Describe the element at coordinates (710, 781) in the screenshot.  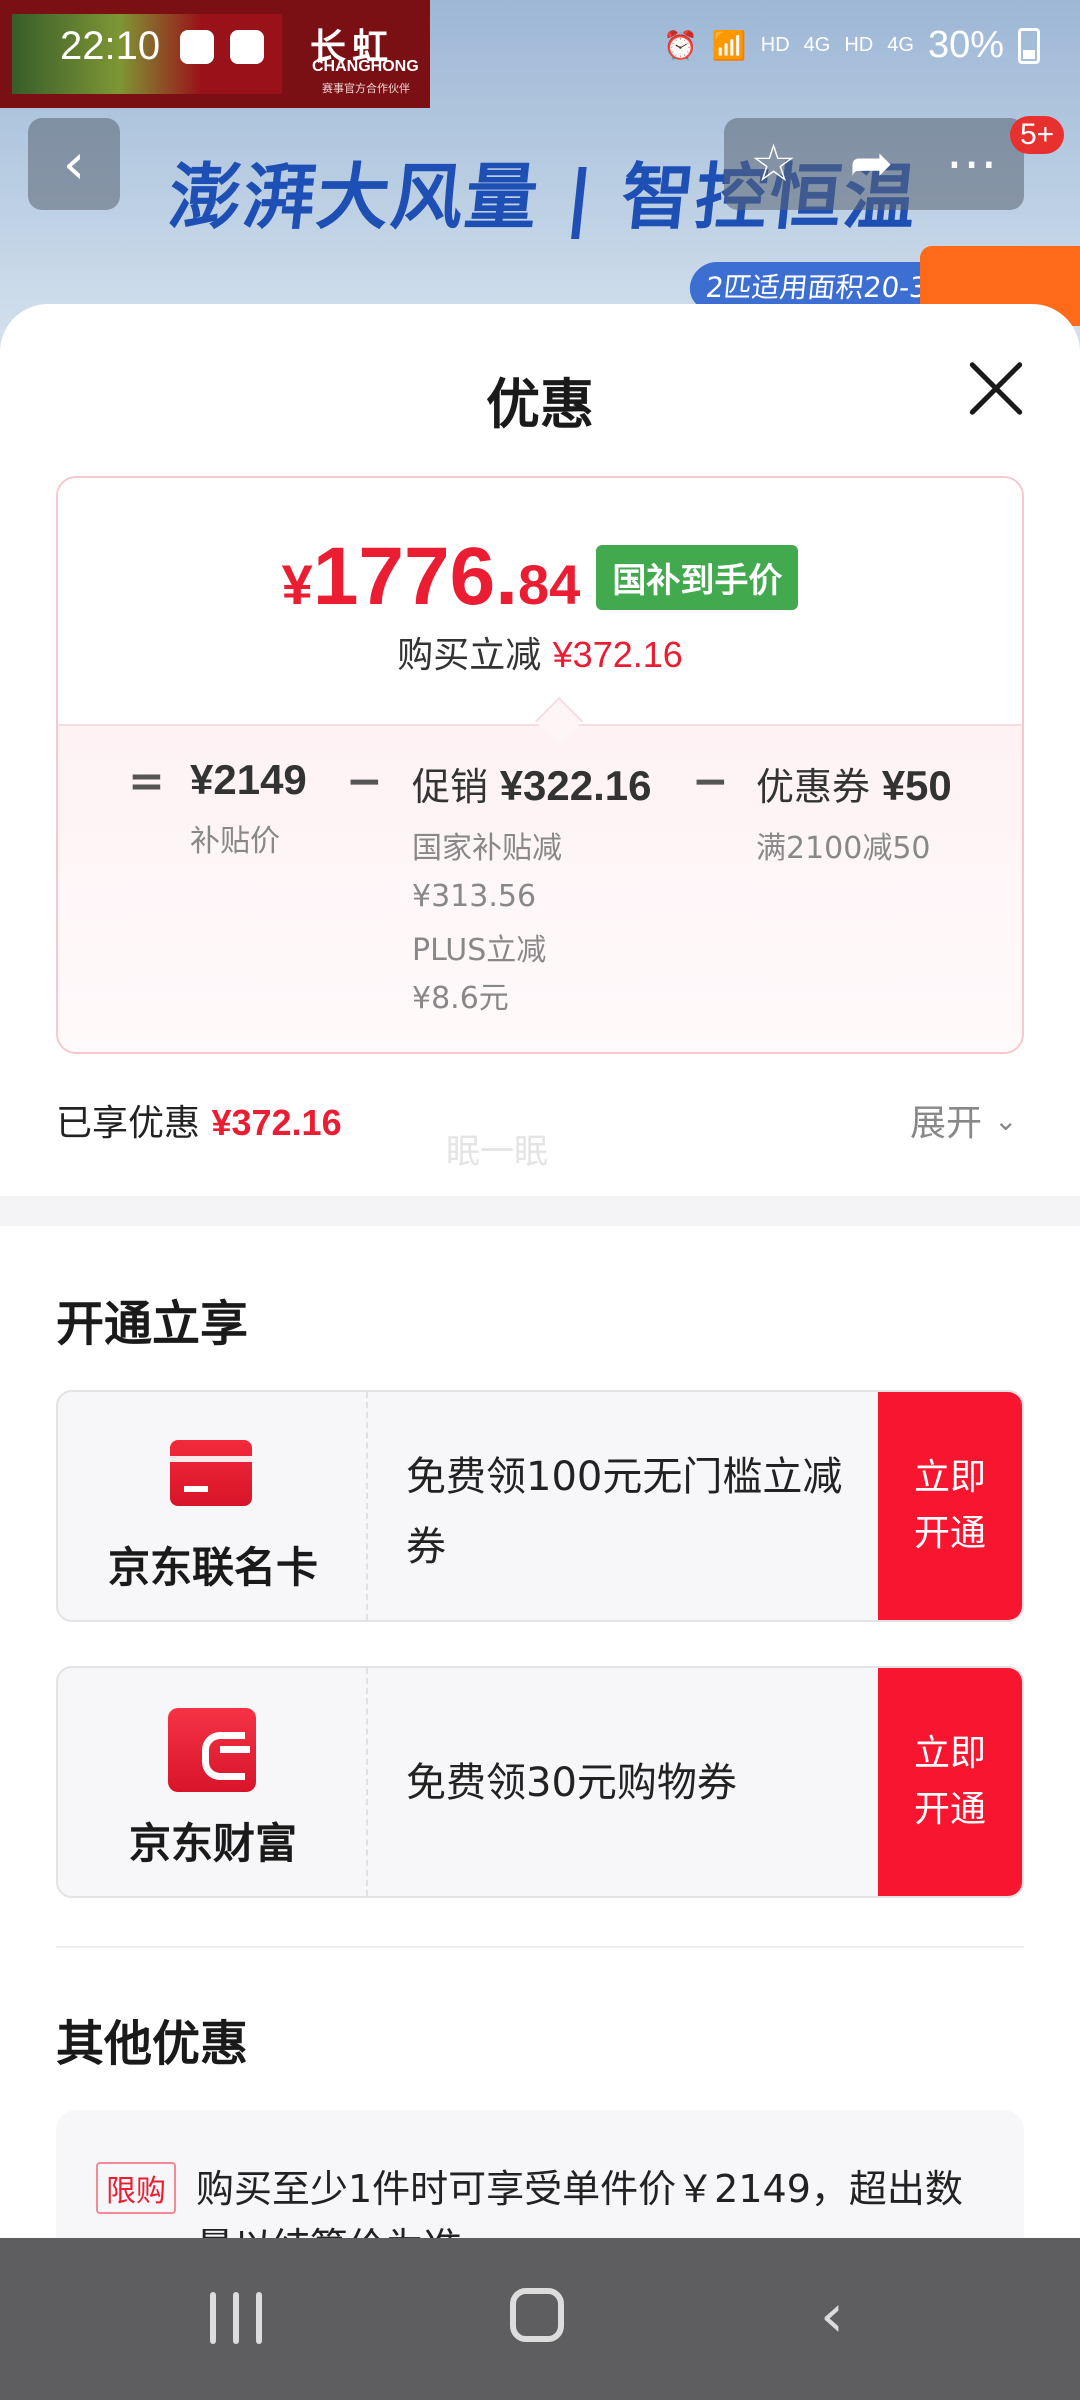
I see `minus-sign-2: −` at that location.